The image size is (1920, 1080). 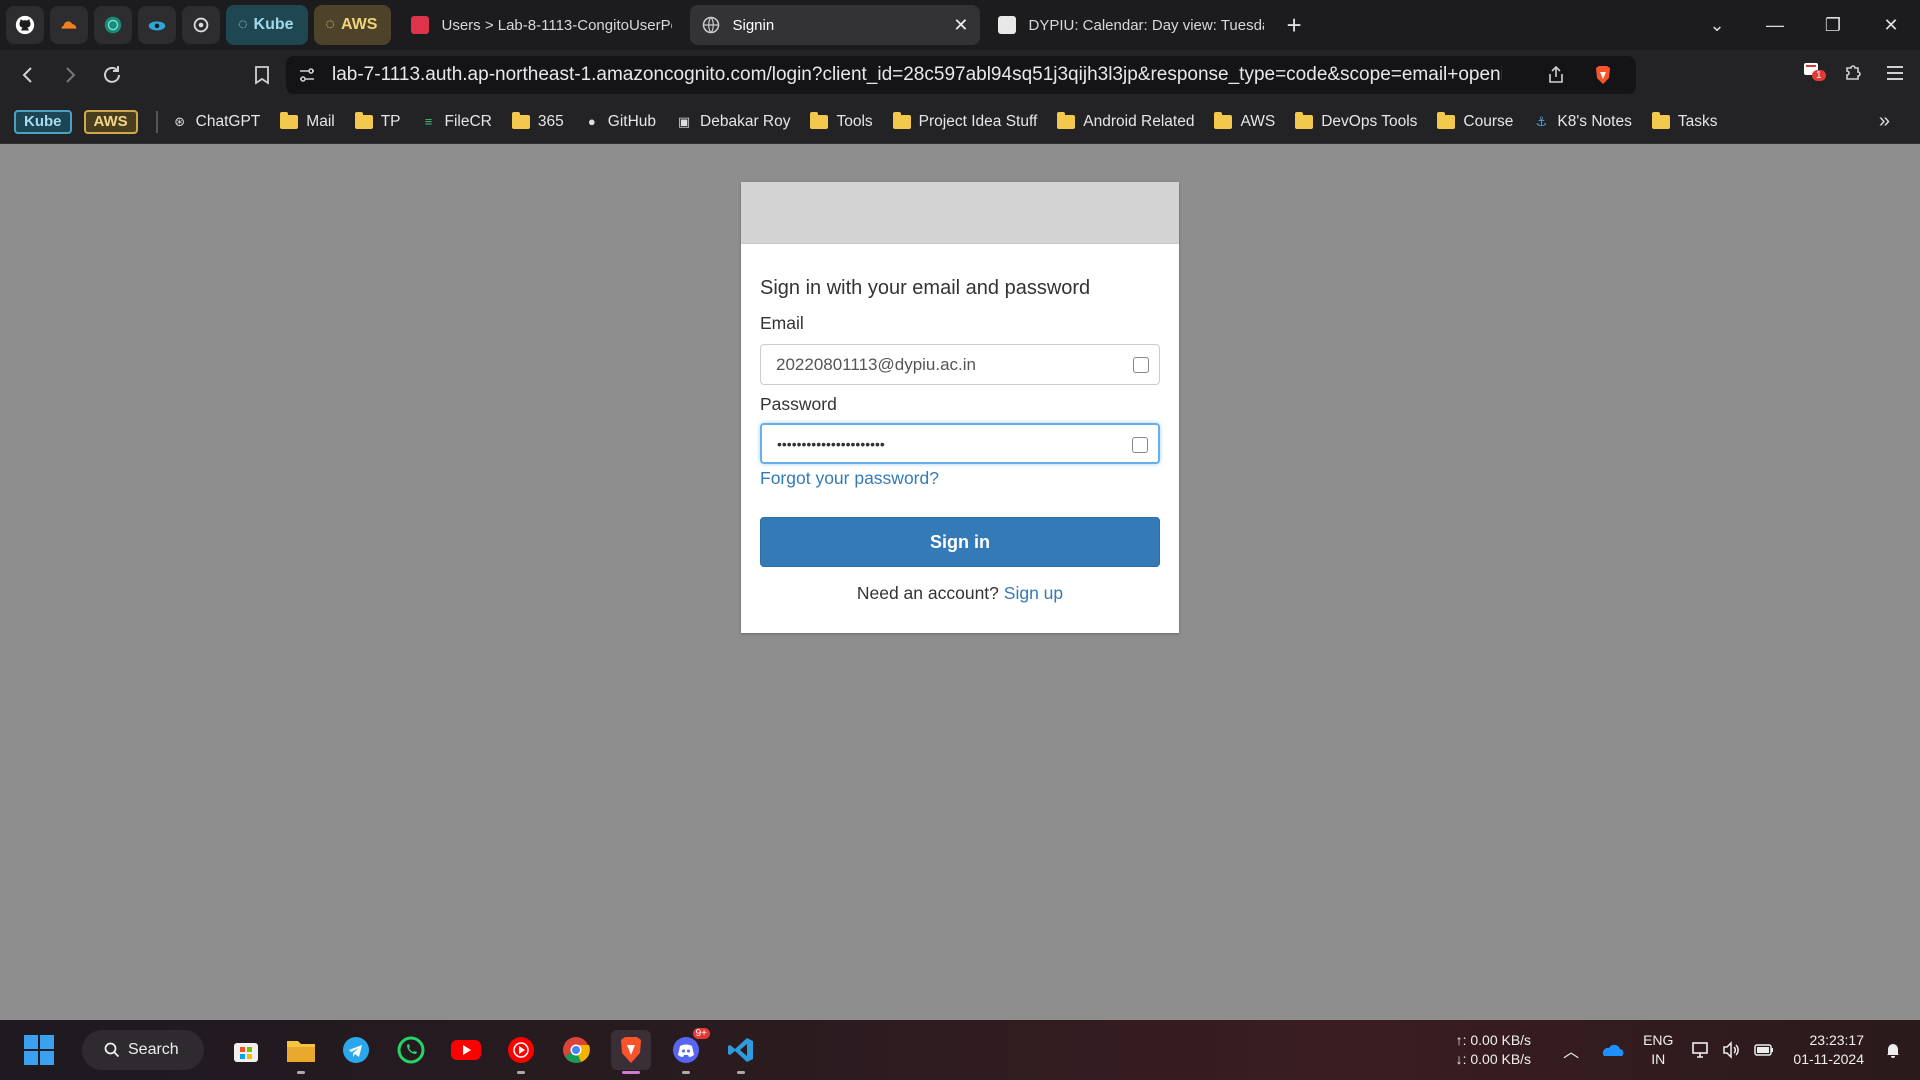 What do you see at coordinates (456, 122) in the screenshot?
I see `bookmark-item: ≡ FileCR` at bounding box center [456, 122].